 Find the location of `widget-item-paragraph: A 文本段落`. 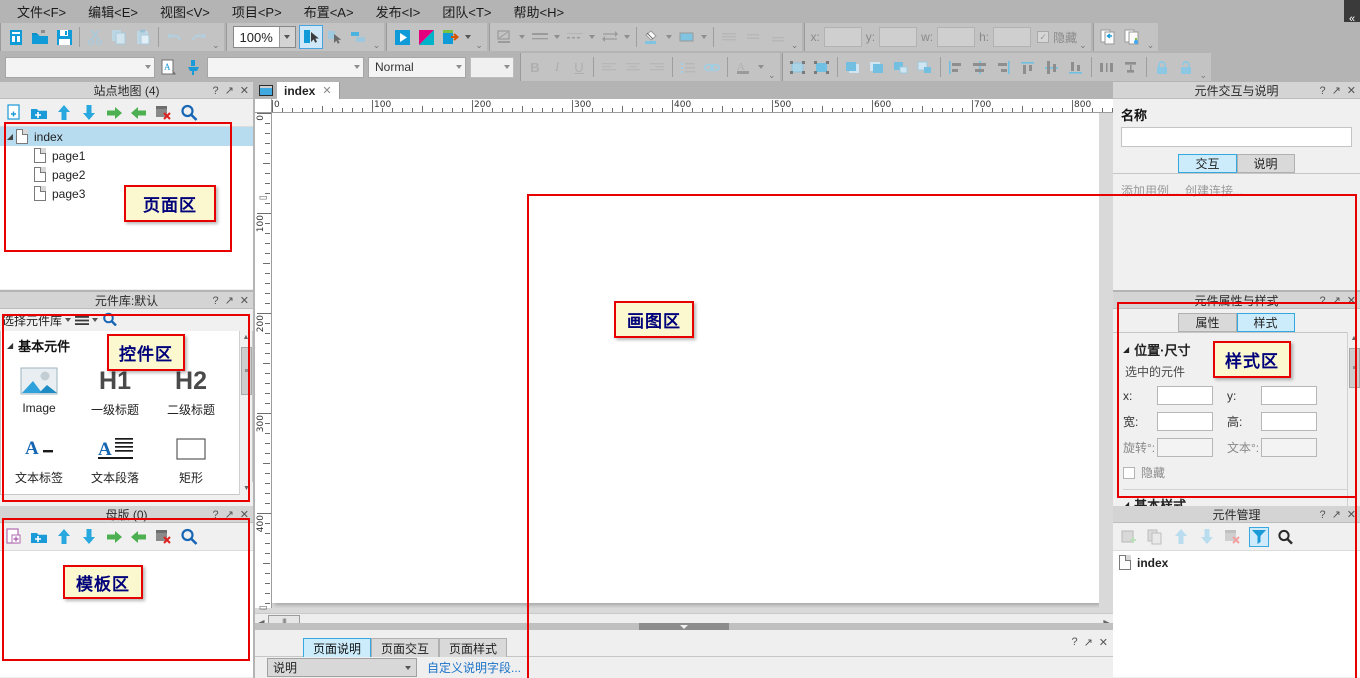

widget-item-paragraph: A 文本段落 is located at coordinates (115, 459).